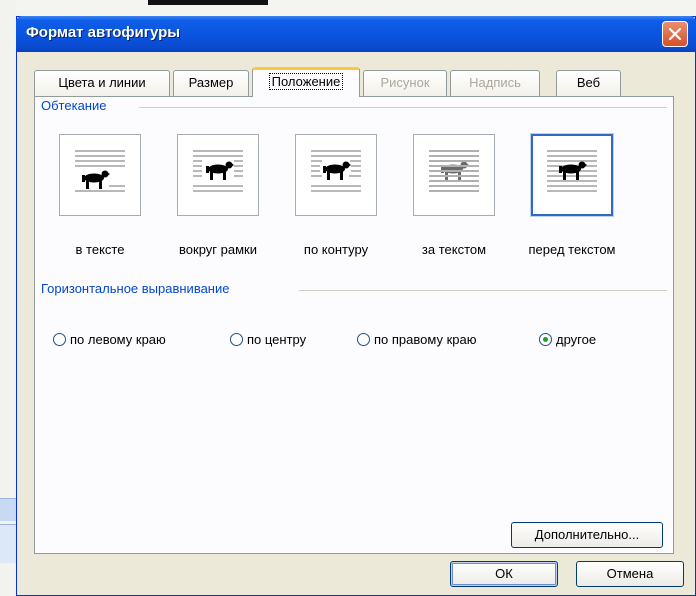  Describe the element at coordinates (416, 339) in the screenshot. I see `align-right-radio: по правому краю` at that location.